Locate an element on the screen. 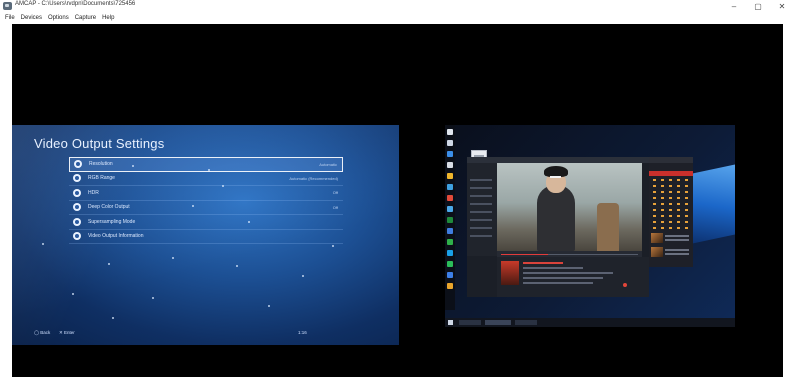 Image resolution: width=795 pixels, height=377 pixels. ps4-setting-deep-color: Deep Color Output Off is located at coordinates (206, 208).